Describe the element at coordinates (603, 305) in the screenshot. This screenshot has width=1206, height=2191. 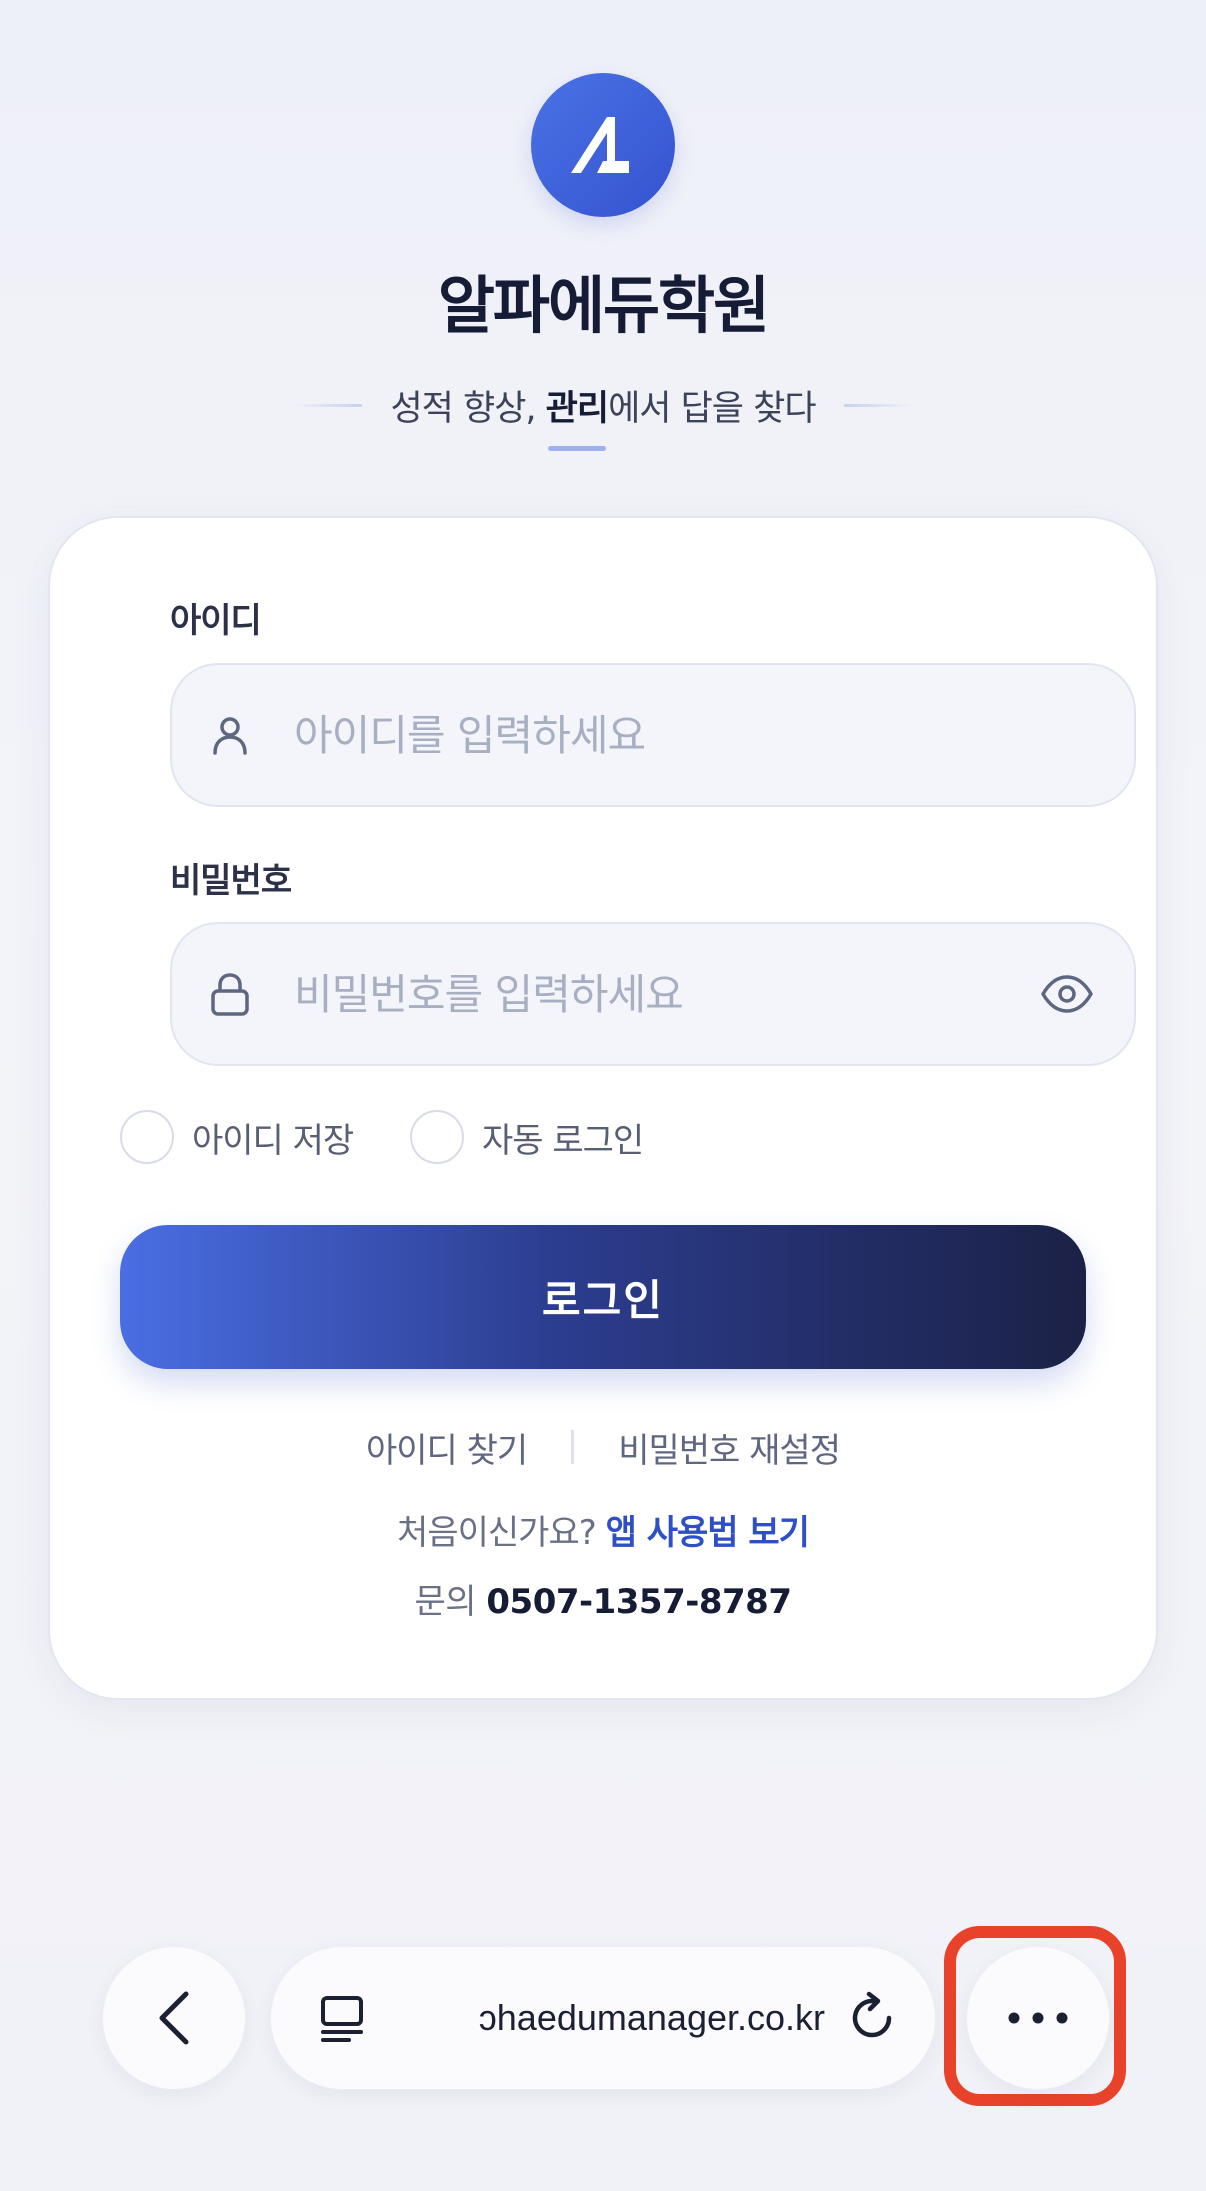
I see `brand-title: 알파에듀학원` at that location.